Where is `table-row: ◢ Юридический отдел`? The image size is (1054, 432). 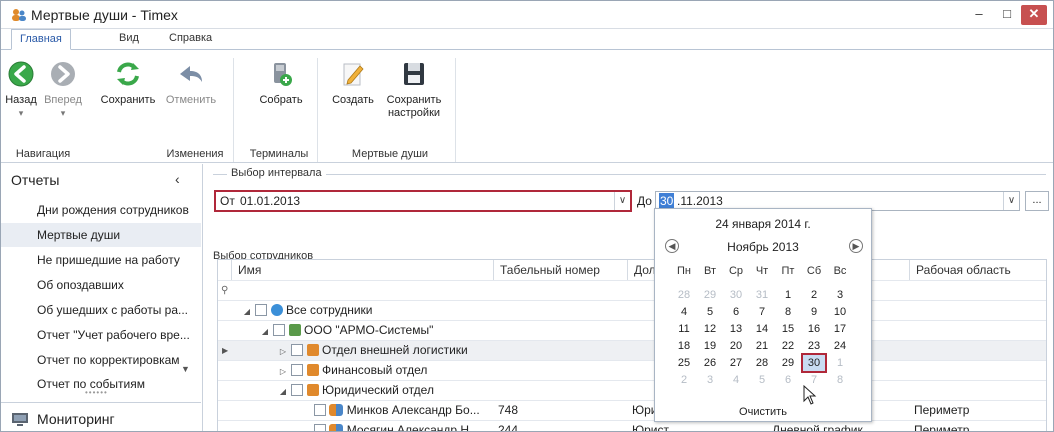 table-row: ◢ Юридический отдел is located at coordinates (632, 390).